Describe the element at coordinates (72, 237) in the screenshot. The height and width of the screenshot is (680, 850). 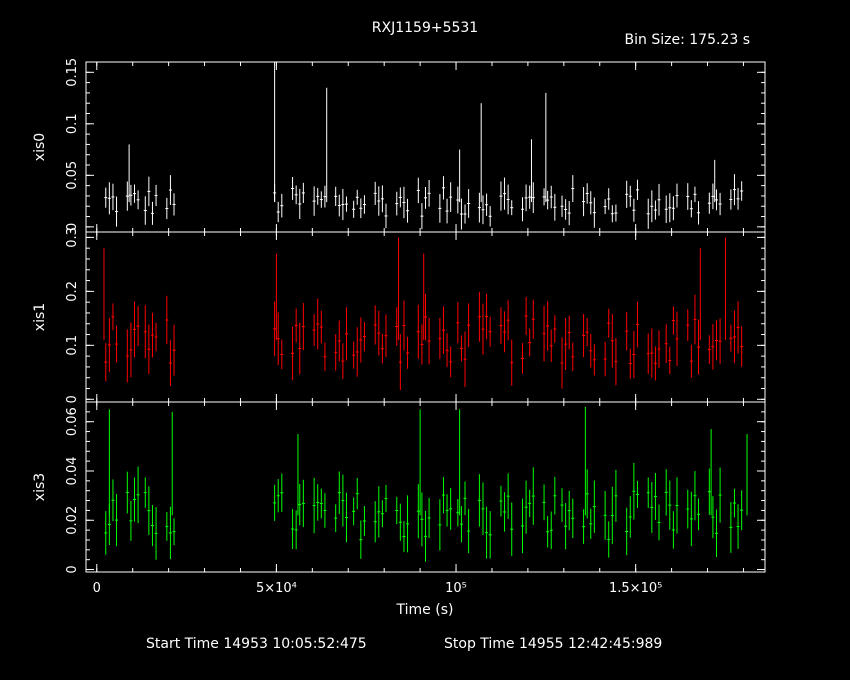
I see `y-tick-label: 0.3` at that location.